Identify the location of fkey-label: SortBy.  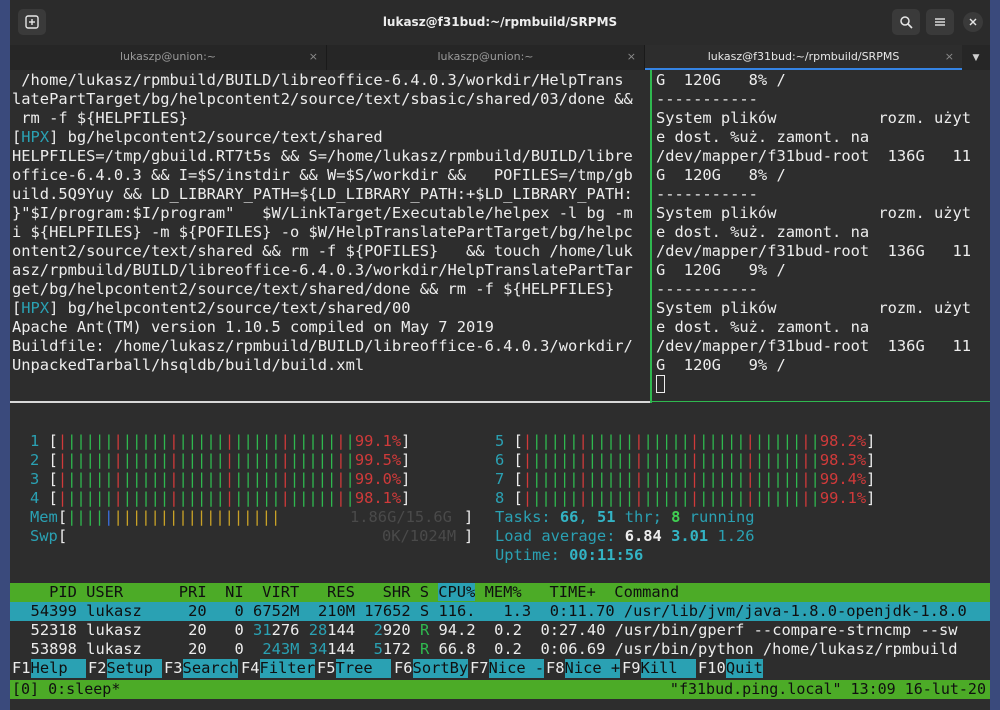
(440, 668).